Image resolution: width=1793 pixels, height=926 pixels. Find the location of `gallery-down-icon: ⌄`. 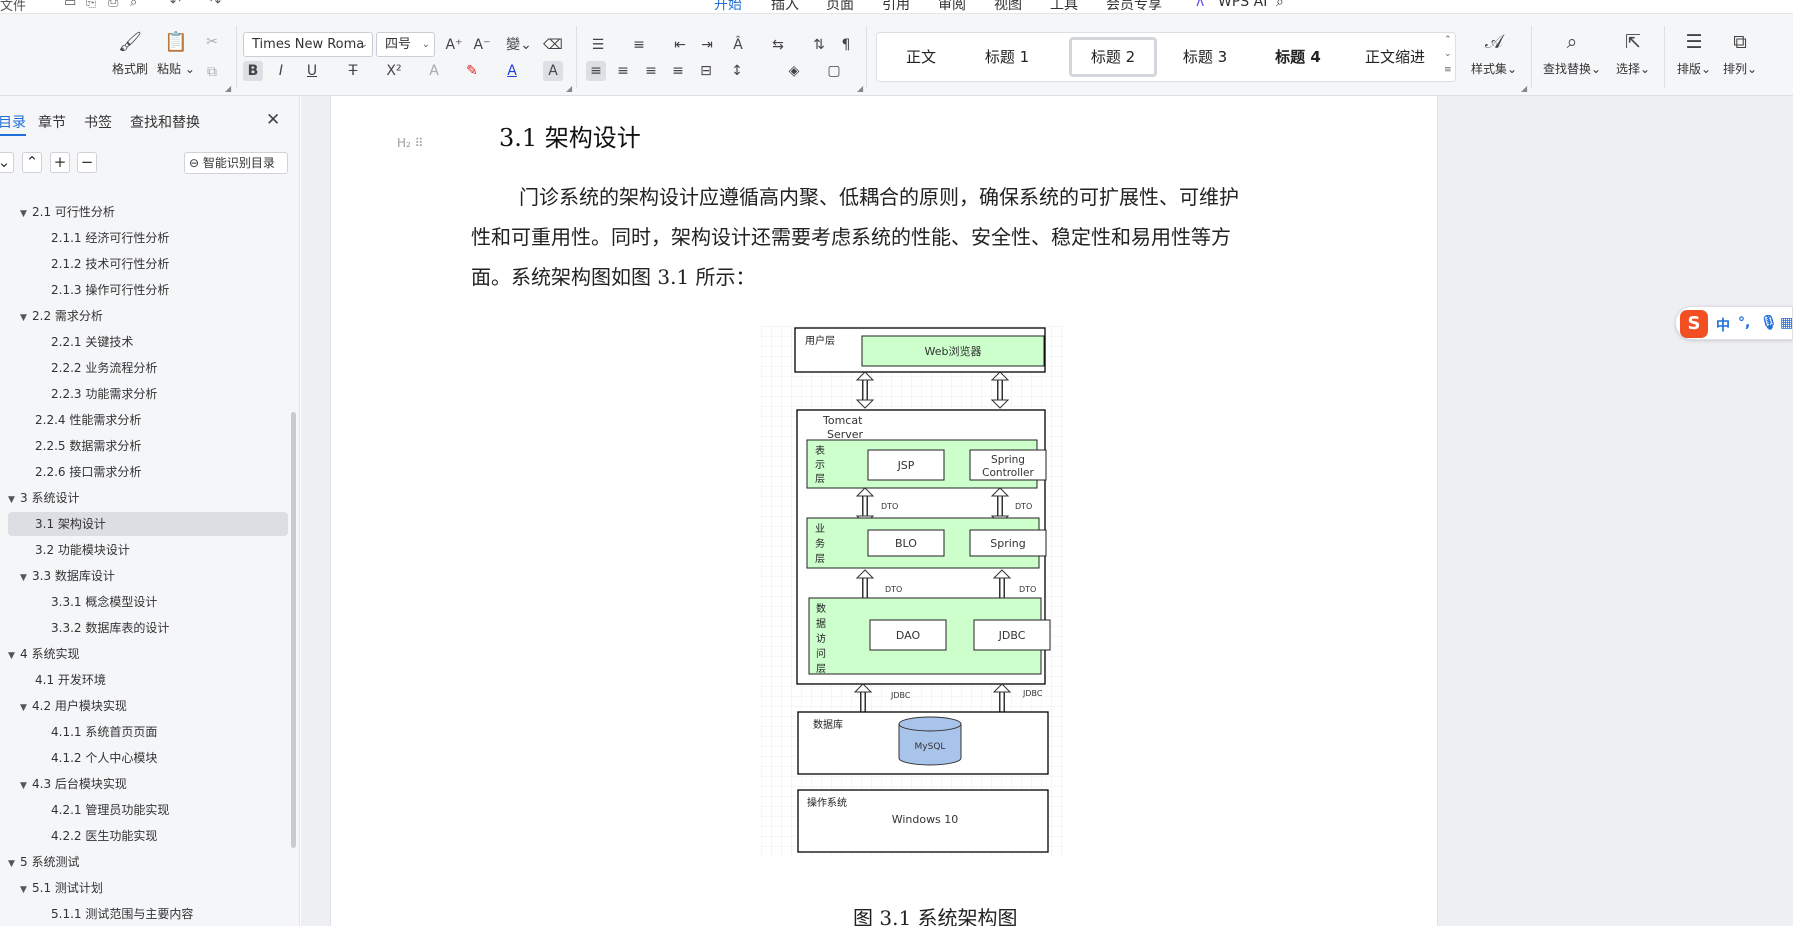

gallery-down-icon: ⌄ is located at coordinates (1448, 54).